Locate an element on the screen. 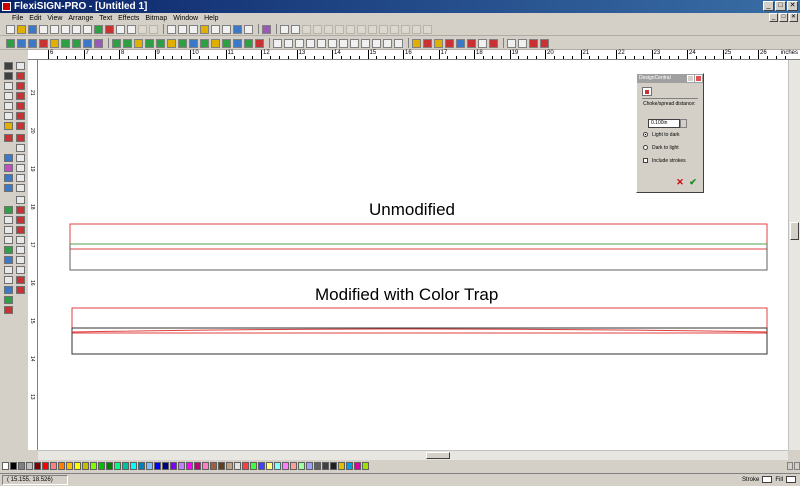 The height and width of the screenshot is (486, 800). star-shape-icon is located at coordinates (332, 43).